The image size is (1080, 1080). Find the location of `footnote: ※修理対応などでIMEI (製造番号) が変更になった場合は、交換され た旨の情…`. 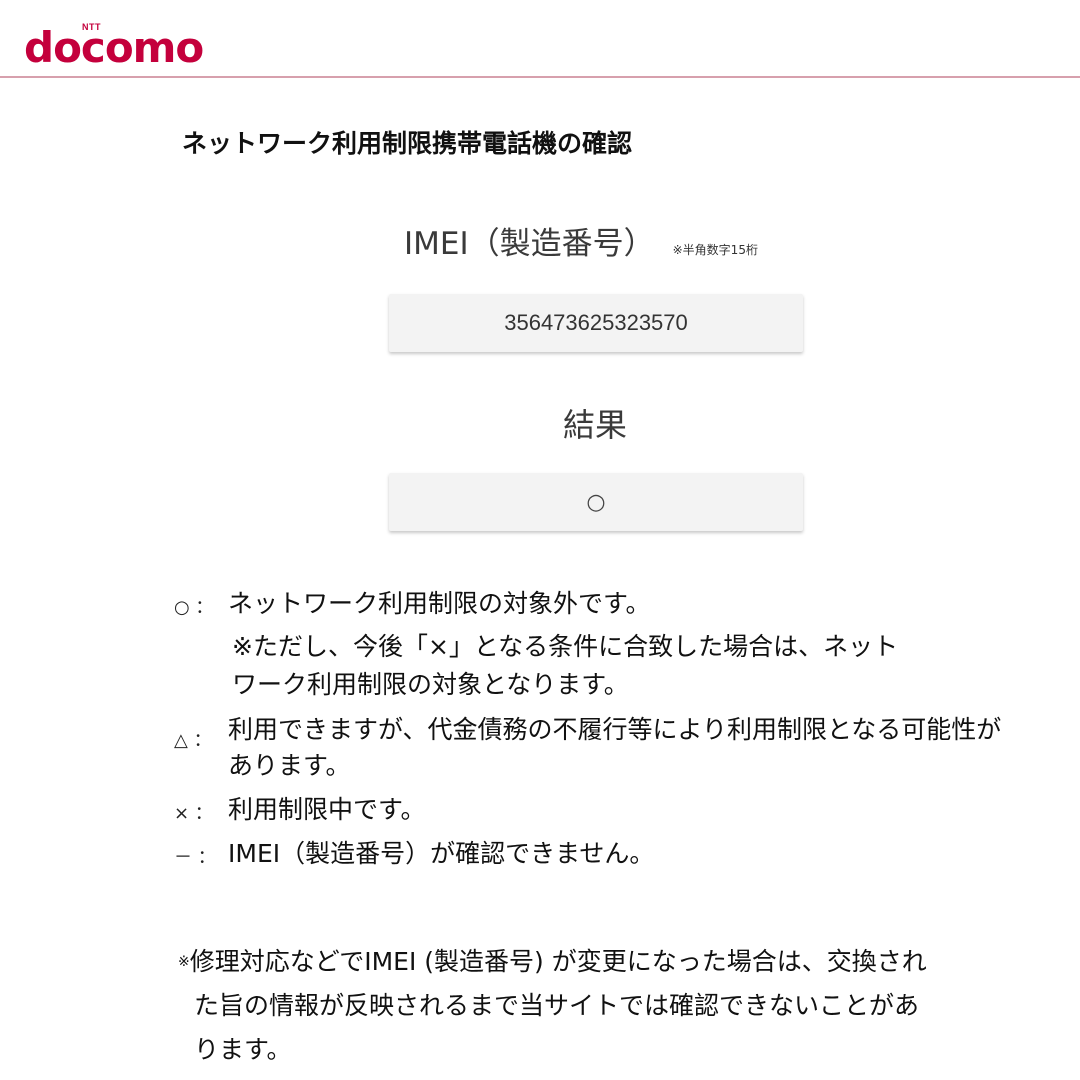

footnote: ※修理対応などでIMEI (製造番号) が変更になった場合は、交換され た旨の情… is located at coordinates (603, 1006).